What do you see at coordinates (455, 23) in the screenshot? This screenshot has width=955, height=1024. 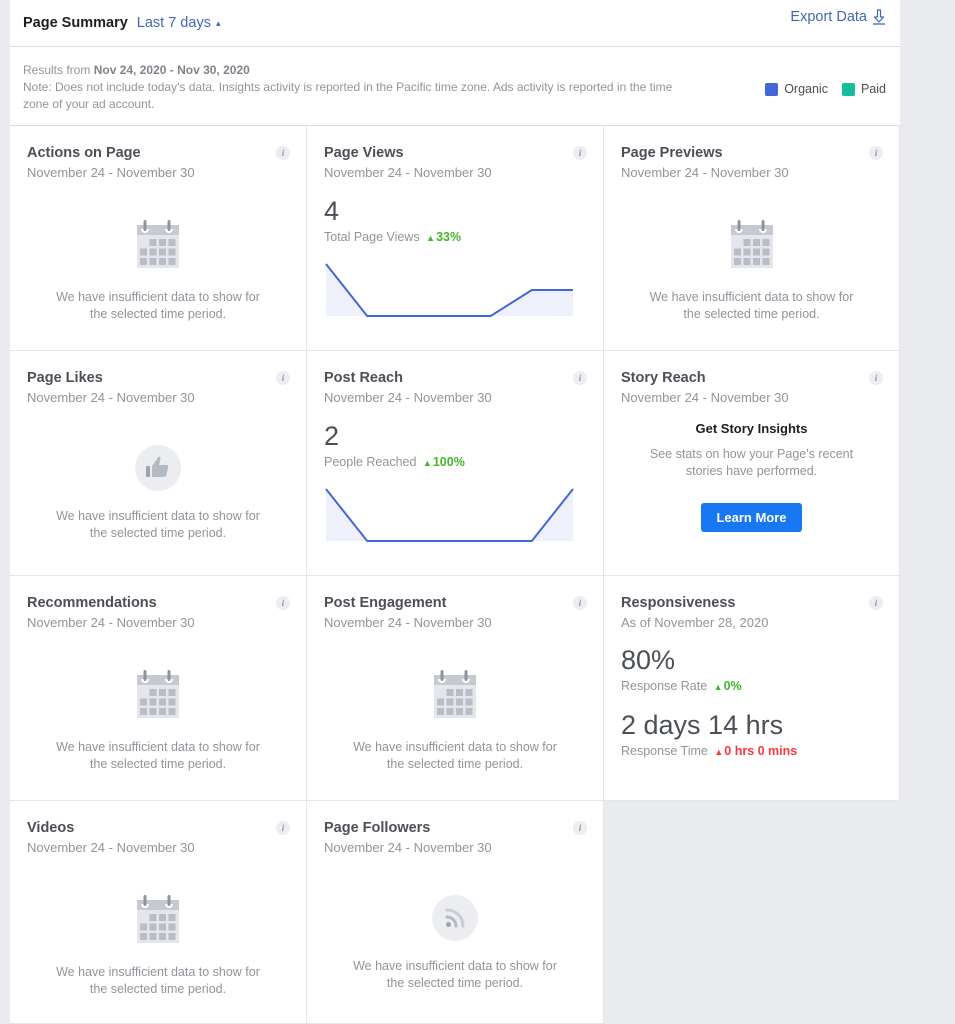 I see `summary-header: Page Summary Last 7 days ▴ Export Data` at bounding box center [455, 23].